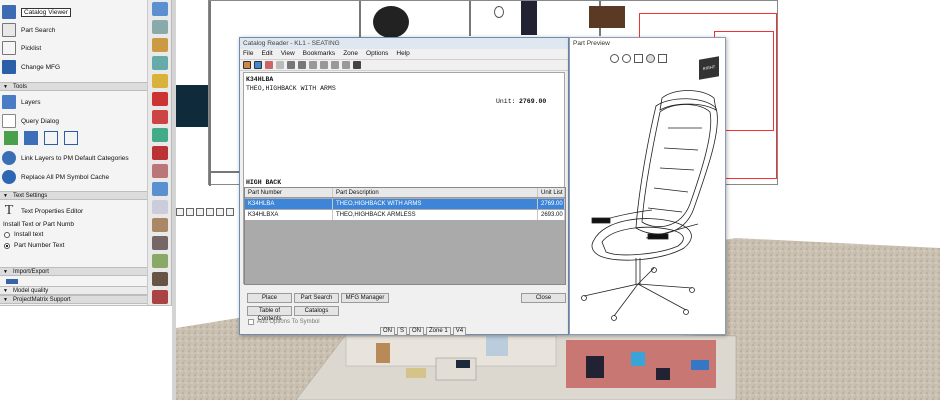 This screenshot has width=940, height=400. What do you see at coordinates (23, 234) in the screenshot?
I see `radio-install-text: Install text` at bounding box center [23, 234].